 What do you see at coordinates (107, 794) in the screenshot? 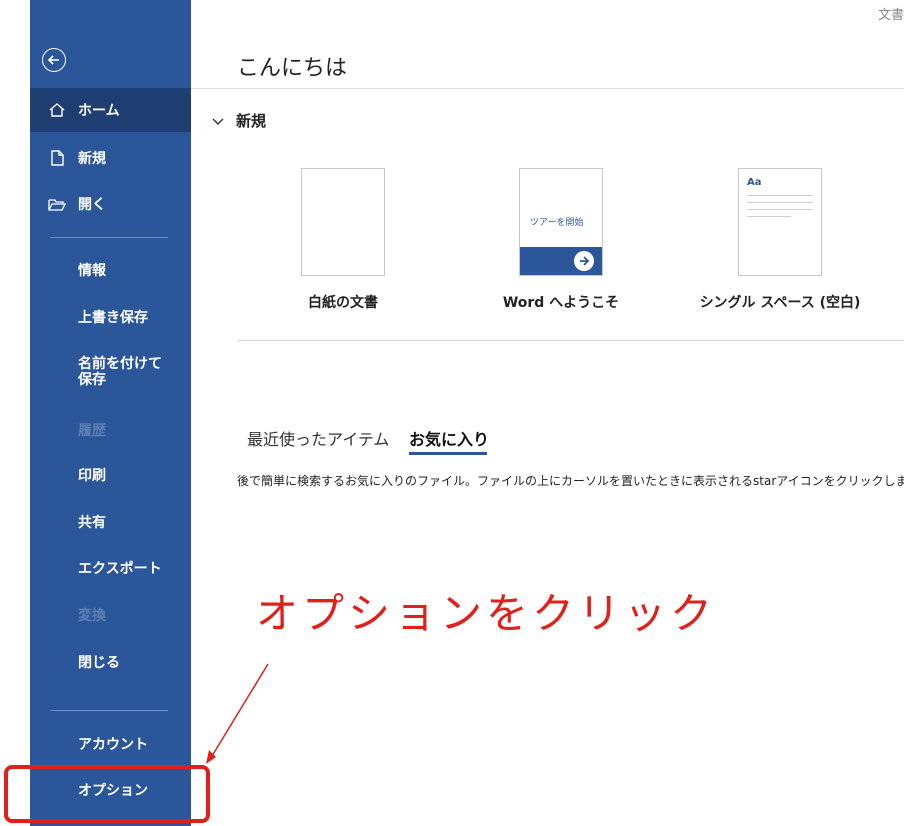
I see `annotation-highlight-box` at bounding box center [107, 794].